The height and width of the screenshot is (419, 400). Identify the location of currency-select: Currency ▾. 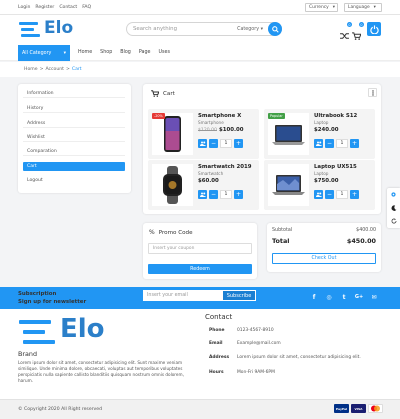
(321, 7).